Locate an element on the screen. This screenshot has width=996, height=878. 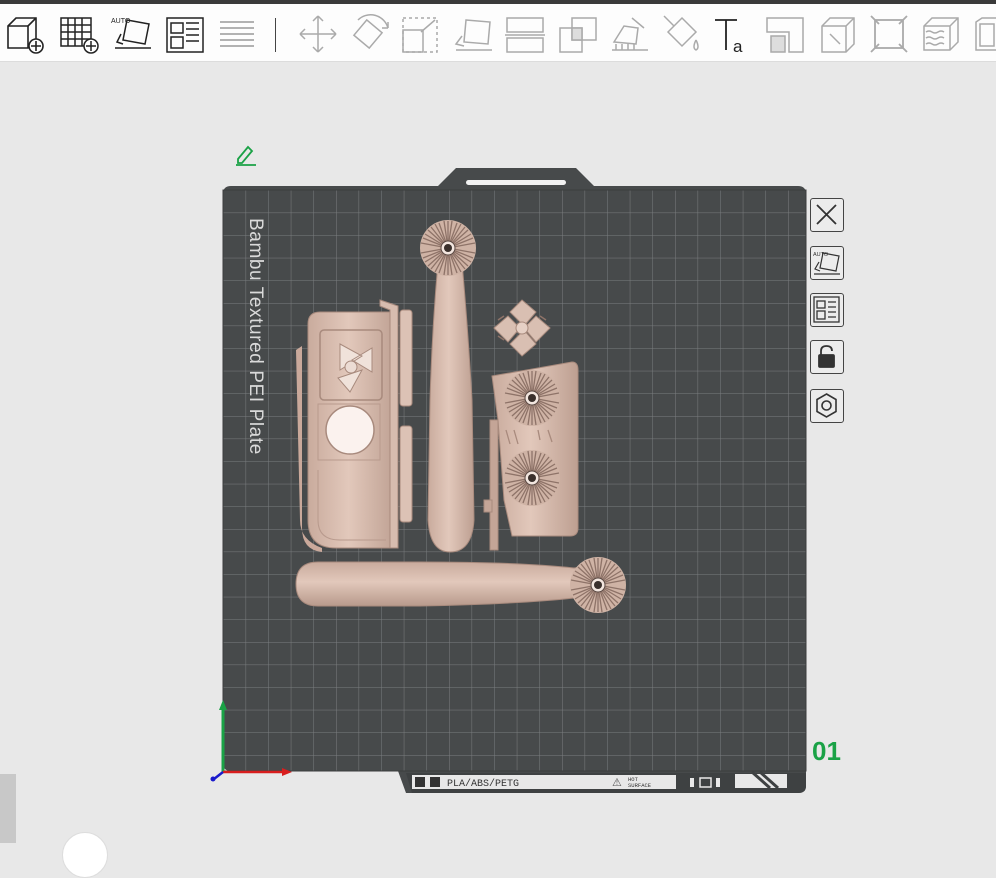
plate-settings-button is located at coordinates (827, 406).